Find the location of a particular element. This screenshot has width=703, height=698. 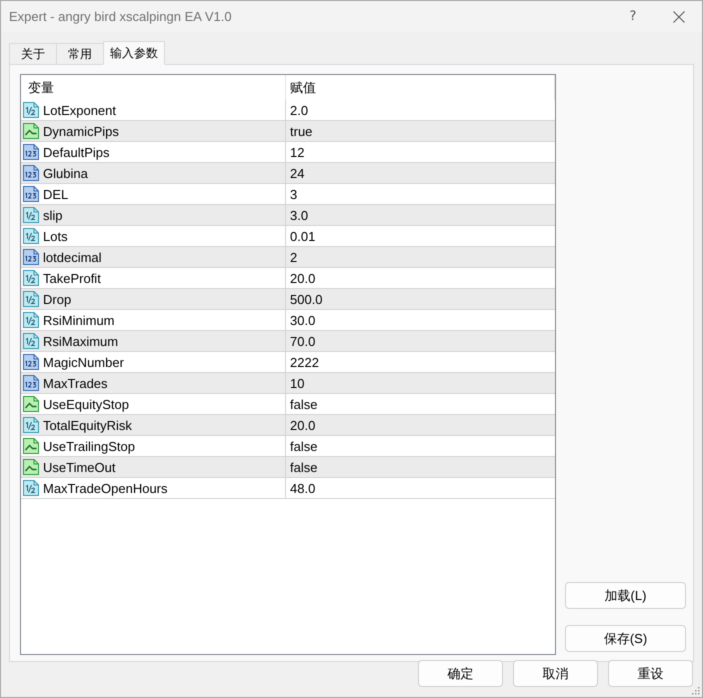

table-row: RsiMinimum 30.0 is located at coordinates (288, 320).